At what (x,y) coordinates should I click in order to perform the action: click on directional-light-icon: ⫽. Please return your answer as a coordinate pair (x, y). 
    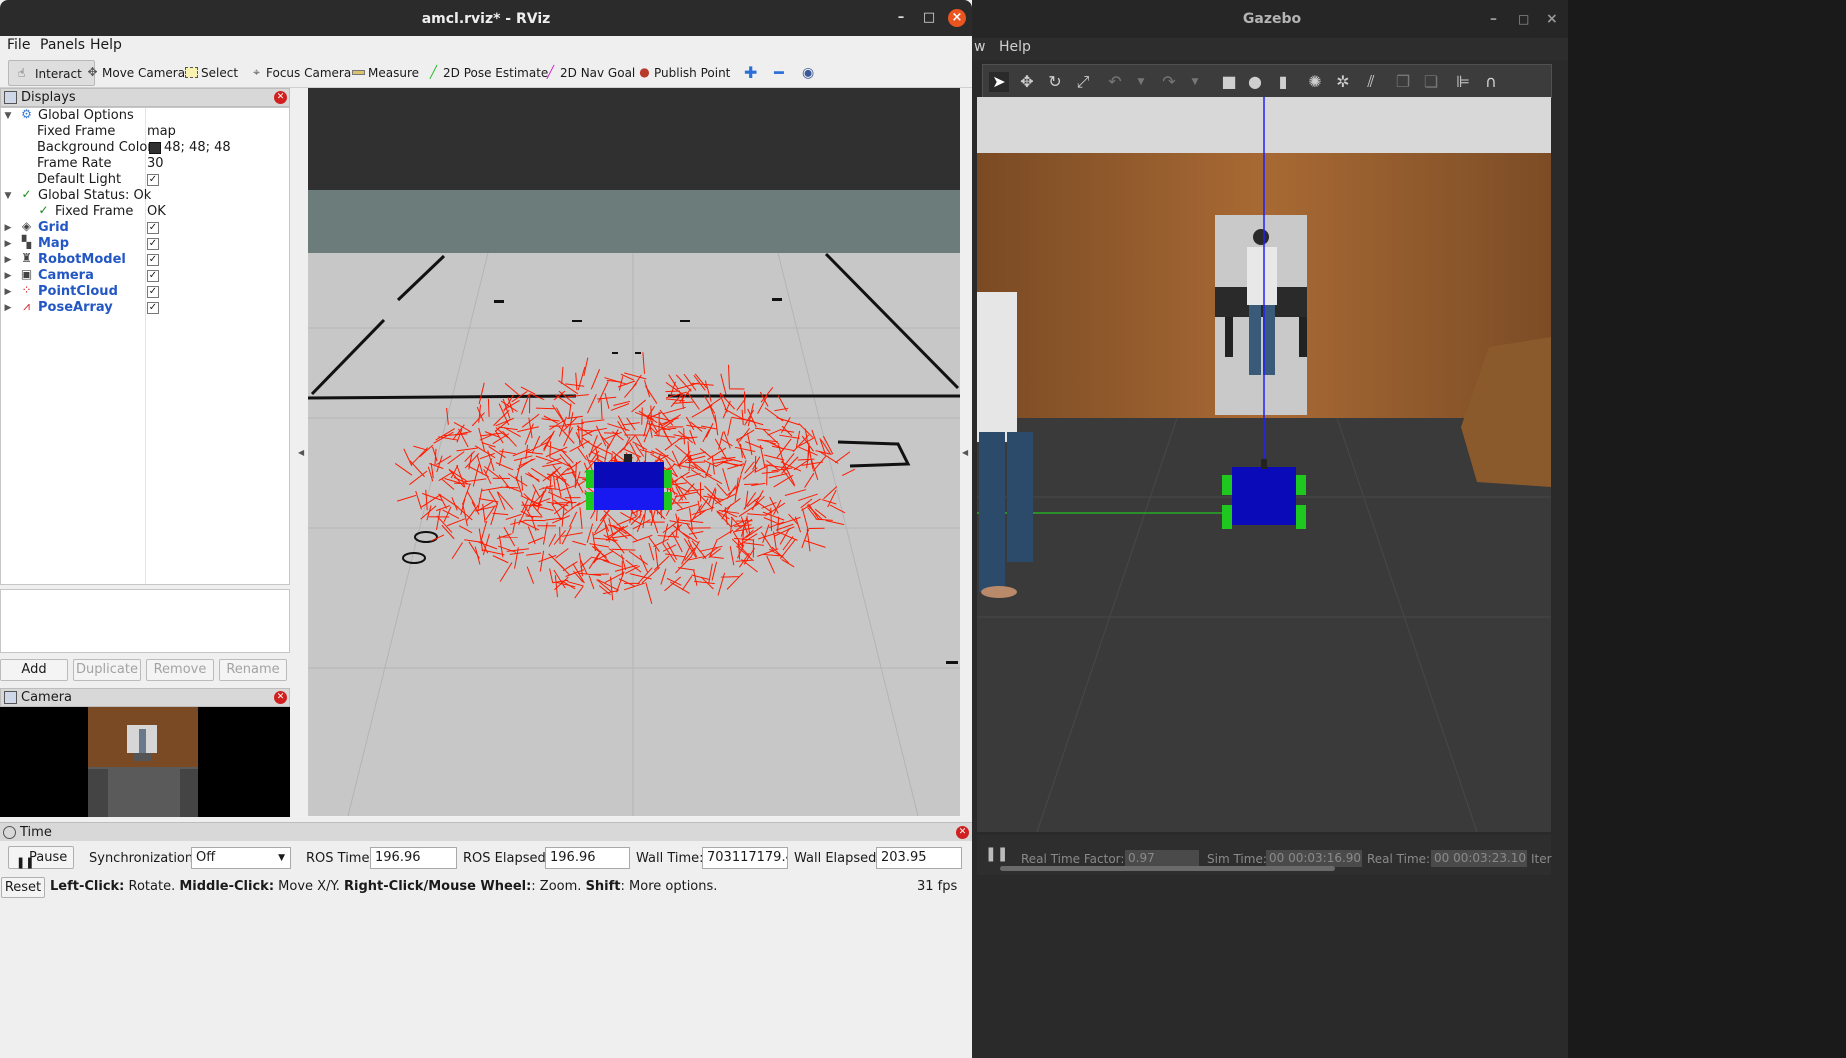
    Looking at the image, I should click on (1371, 82).